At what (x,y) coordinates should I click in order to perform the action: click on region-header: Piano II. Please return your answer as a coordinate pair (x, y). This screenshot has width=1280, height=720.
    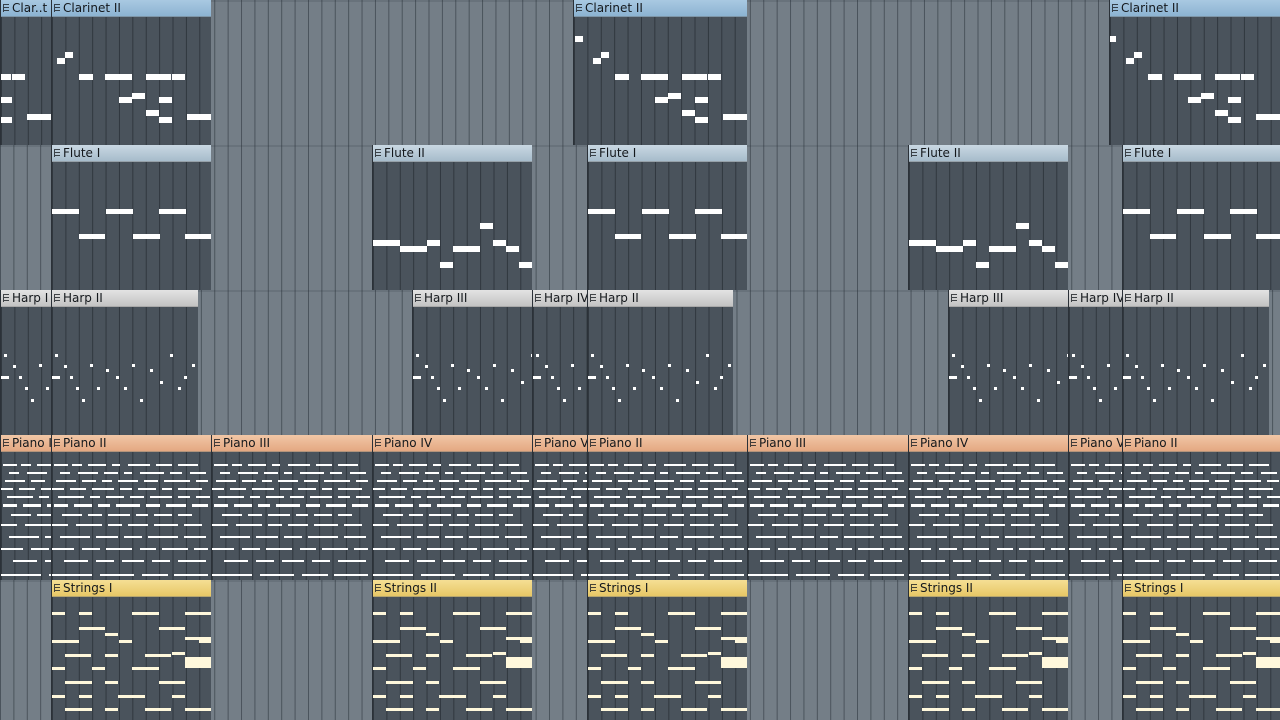
    Looking at the image, I should click on (131, 443).